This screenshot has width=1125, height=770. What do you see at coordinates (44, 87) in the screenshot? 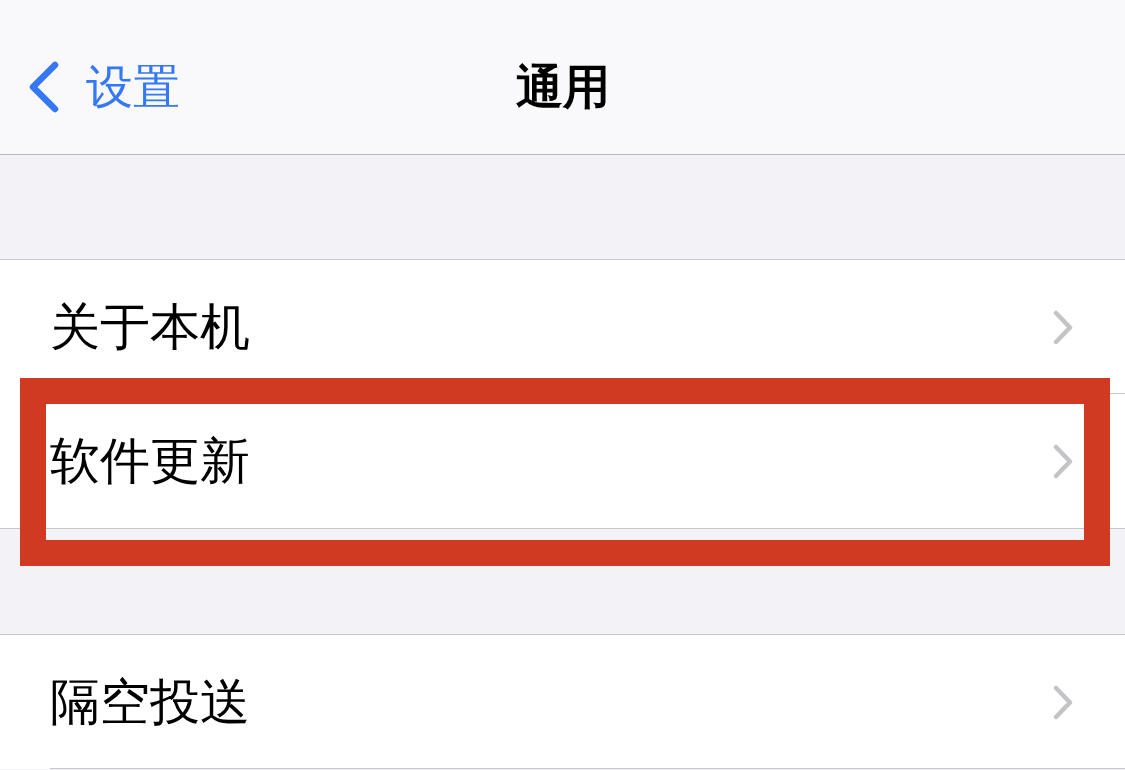
I see `chevron-left-icon` at bounding box center [44, 87].